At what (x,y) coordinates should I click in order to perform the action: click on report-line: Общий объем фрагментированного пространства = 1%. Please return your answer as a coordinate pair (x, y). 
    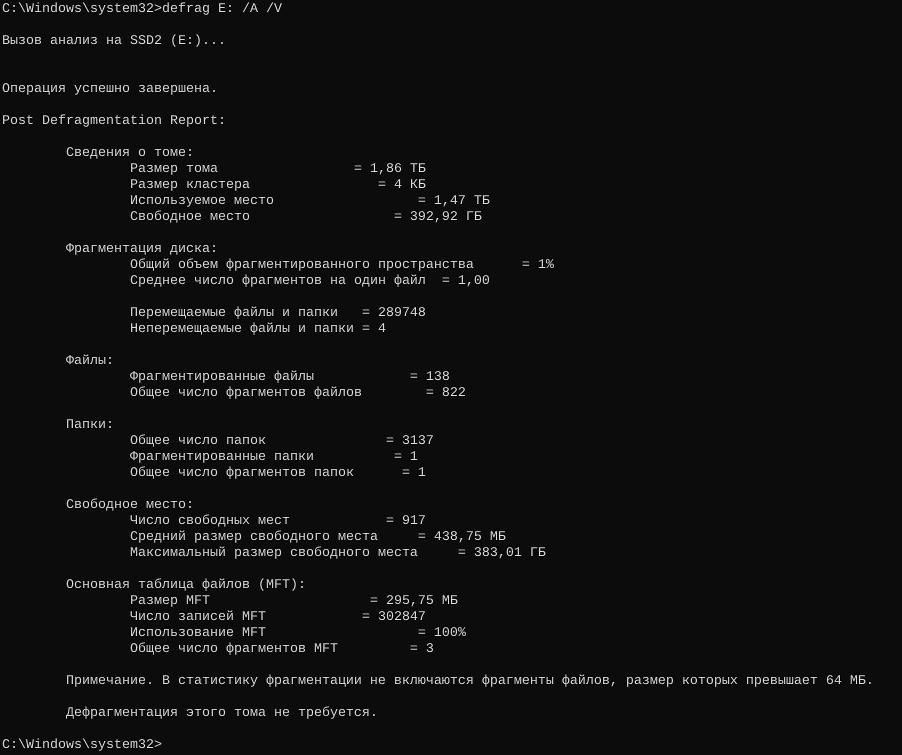
    Looking at the image, I should click on (342, 265).